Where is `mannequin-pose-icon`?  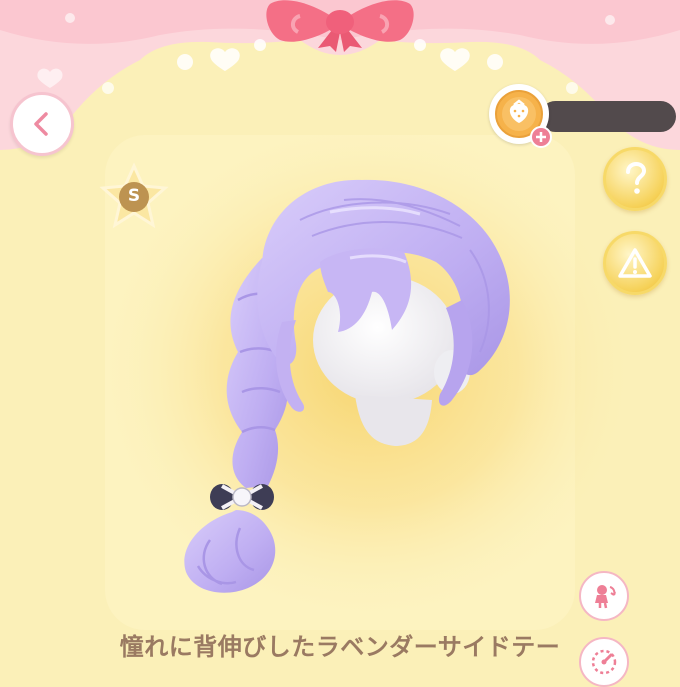
mannequin-pose-icon is located at coordinates (605, 597).